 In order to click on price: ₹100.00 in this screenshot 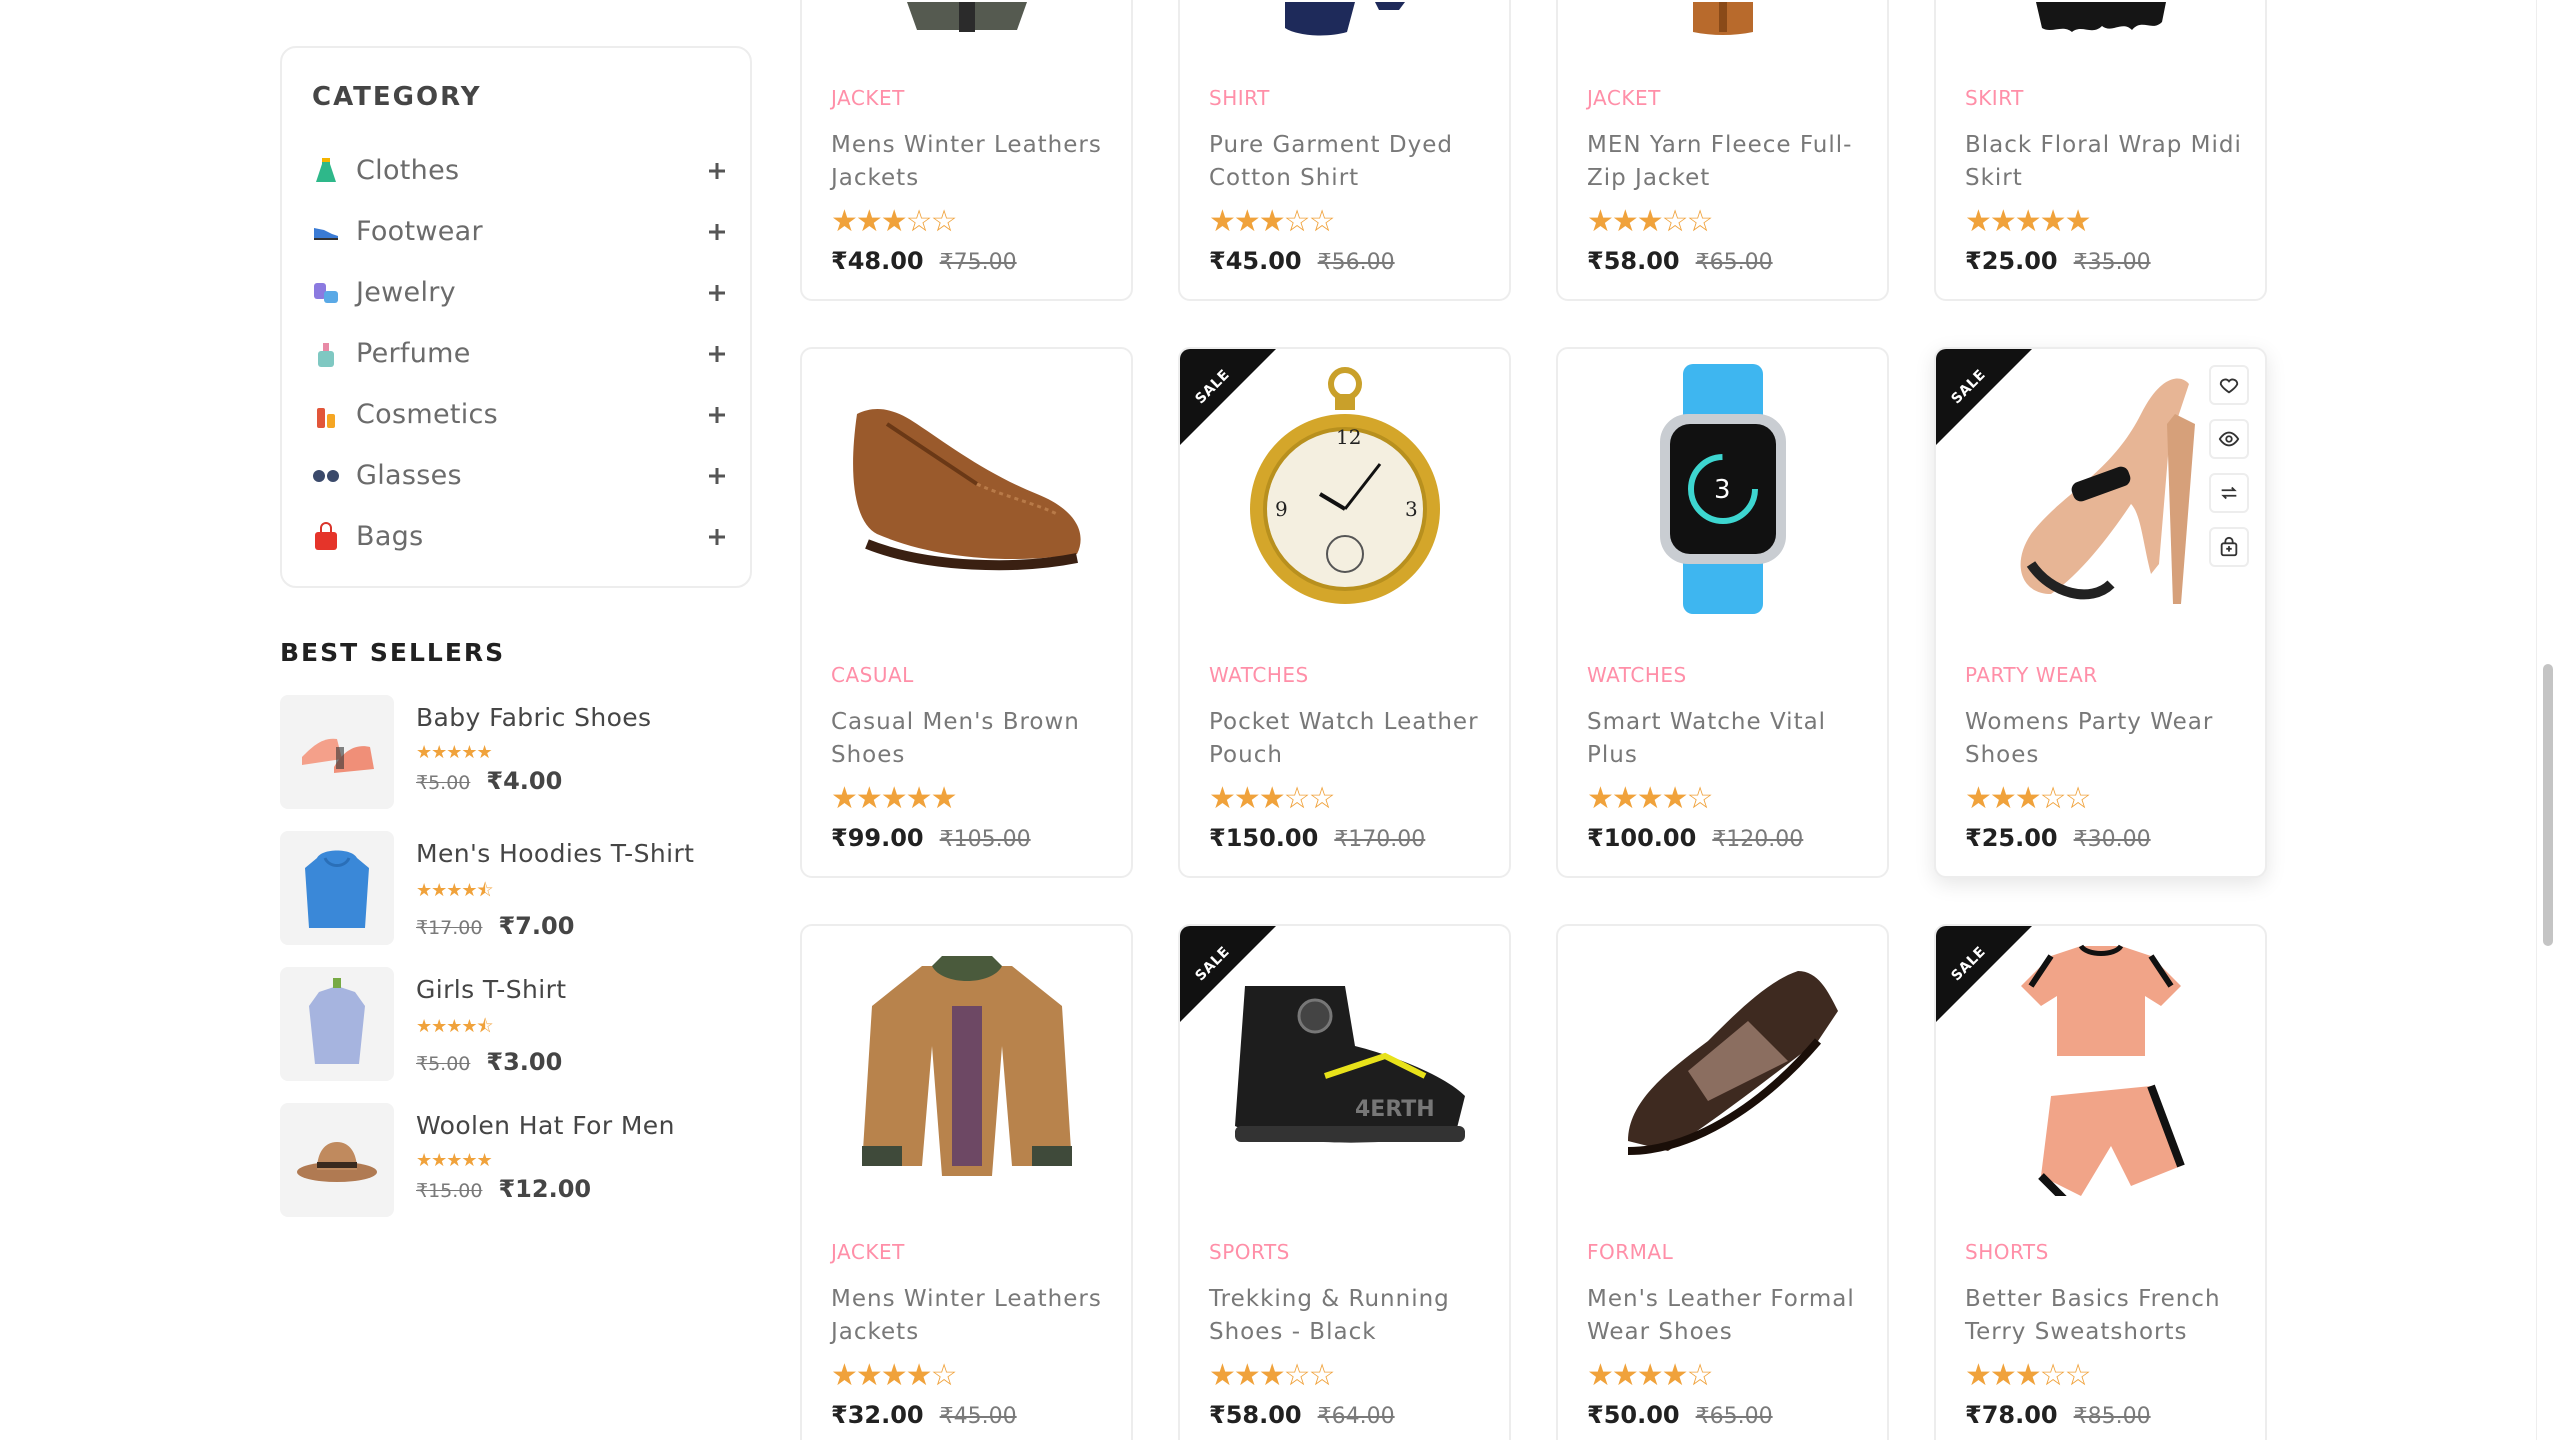, I will do `click(1642, 838)`.